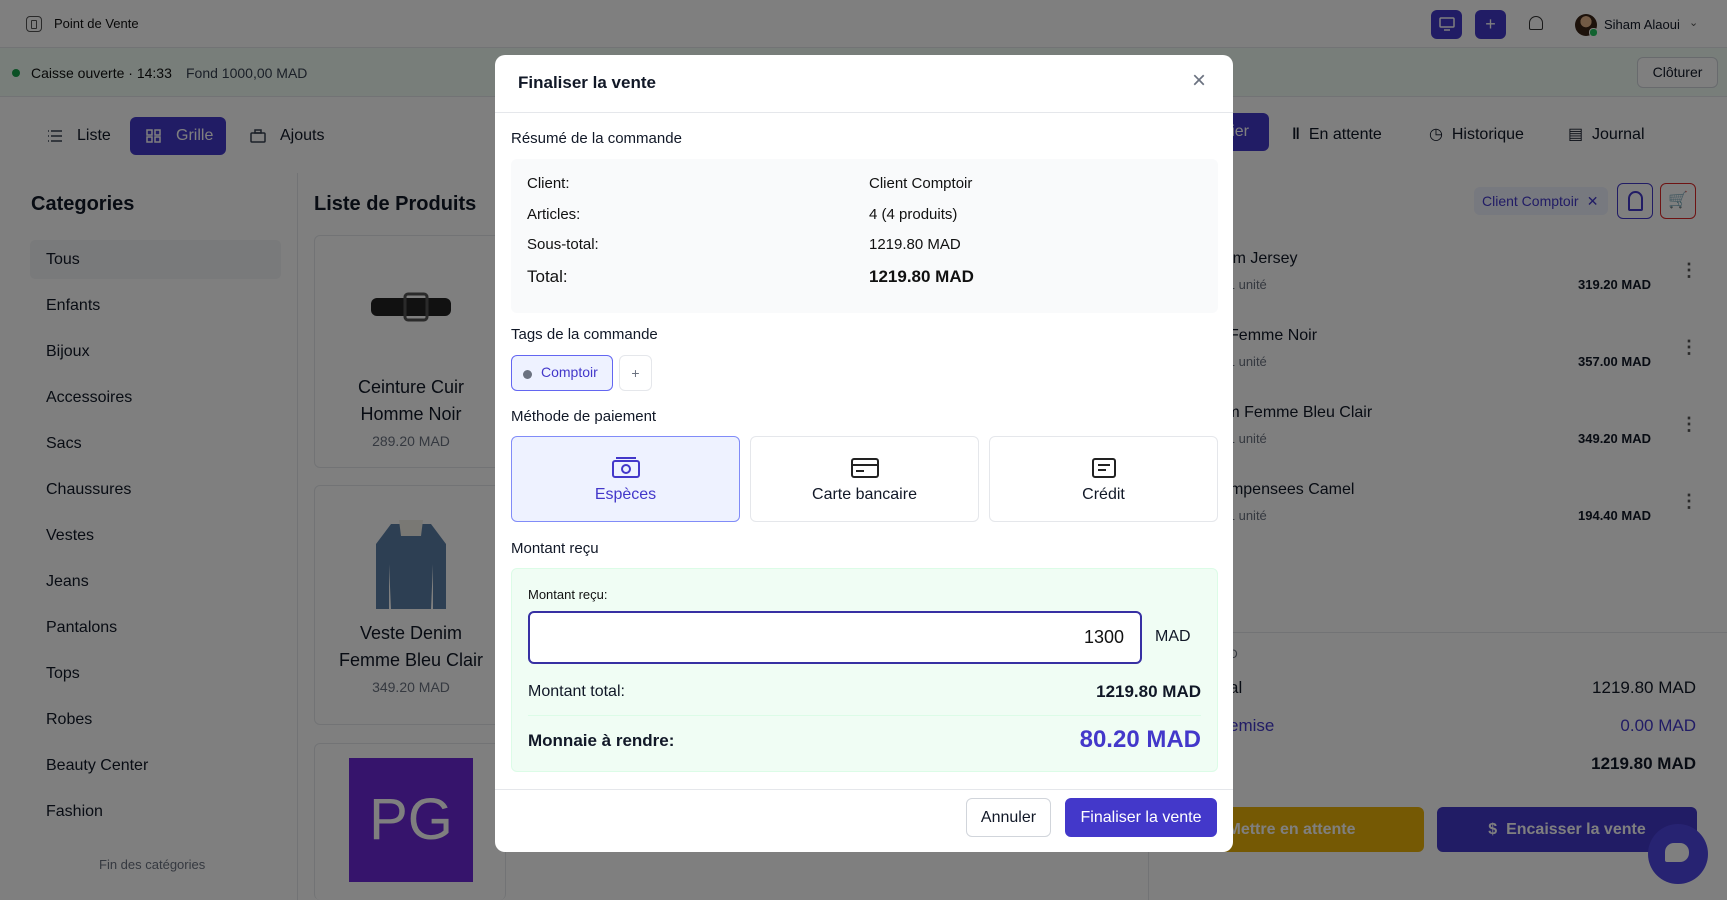  What do you see at coordinates (1103, 494) in the screenshot?
I see `payment-credit-label: Crédit` at bounding box center [1103, 494].